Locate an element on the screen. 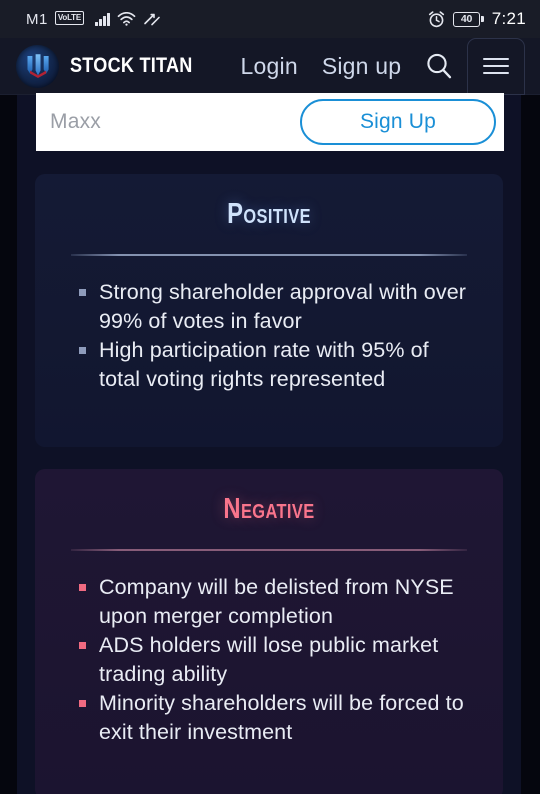 This screenshot has width=540, height=794. page-right-edge is located at coordinates (530, 444).